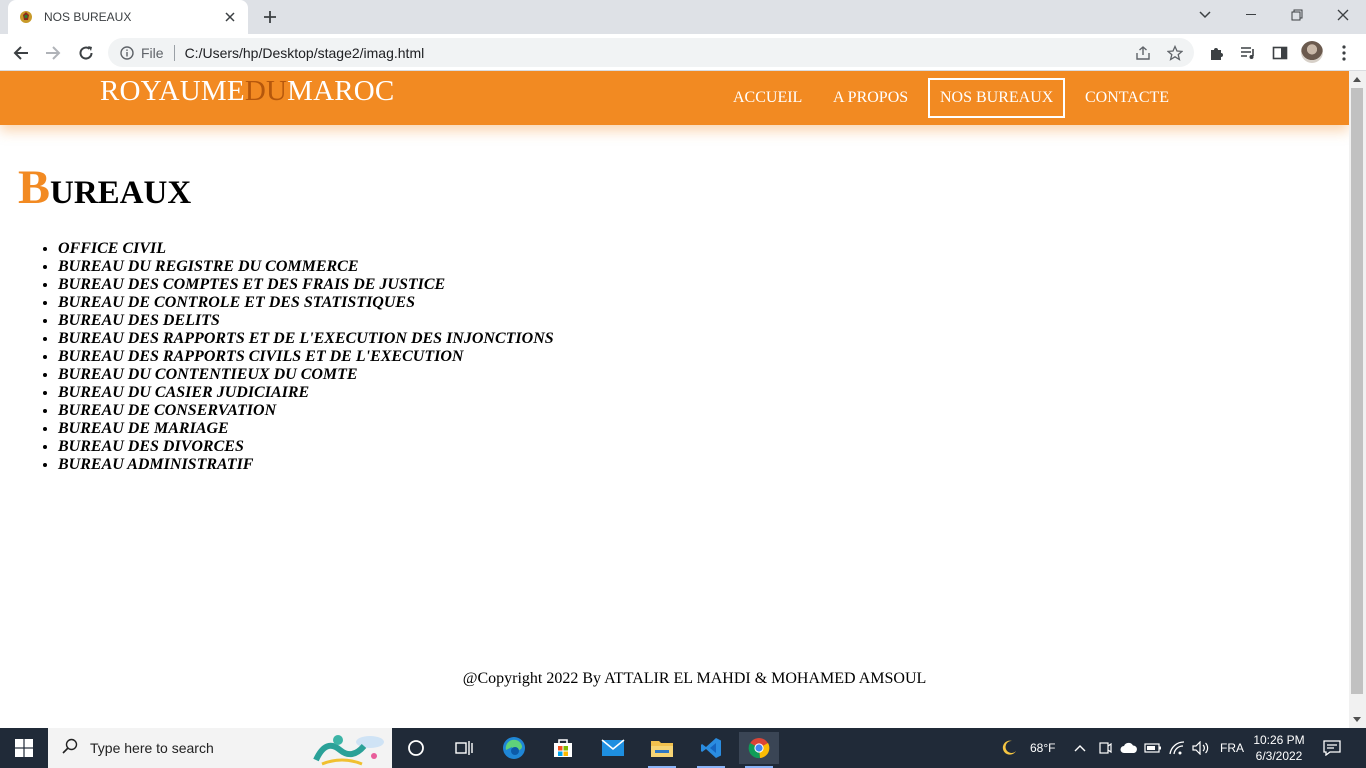  I want to click on list-item: BUREAU ADMINISTRATIF, so click(306, 465).